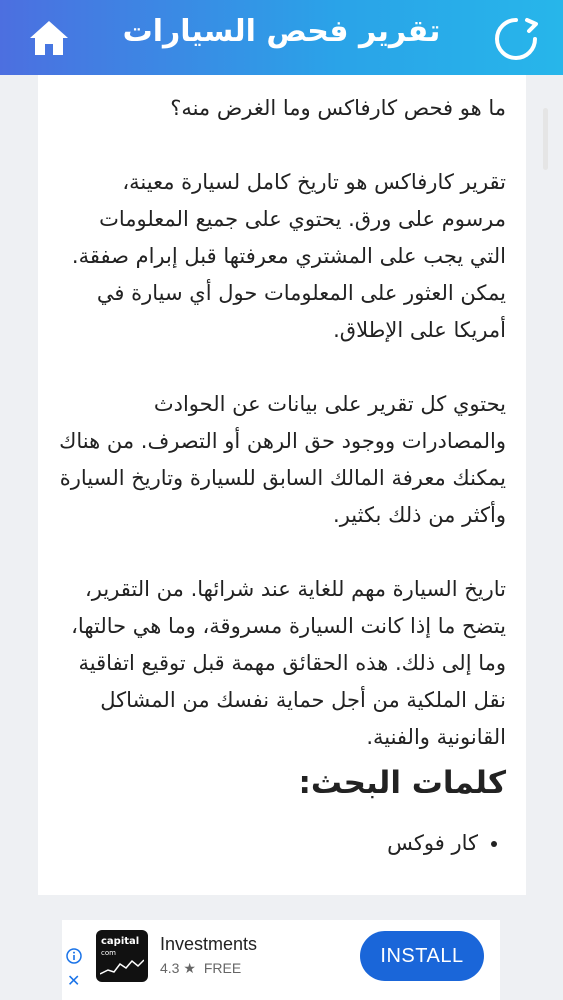 The image size is (563, 1000). Describe the element at coordinates (222, 968) in the screenshot. I see `app-price: FREE` at that location.